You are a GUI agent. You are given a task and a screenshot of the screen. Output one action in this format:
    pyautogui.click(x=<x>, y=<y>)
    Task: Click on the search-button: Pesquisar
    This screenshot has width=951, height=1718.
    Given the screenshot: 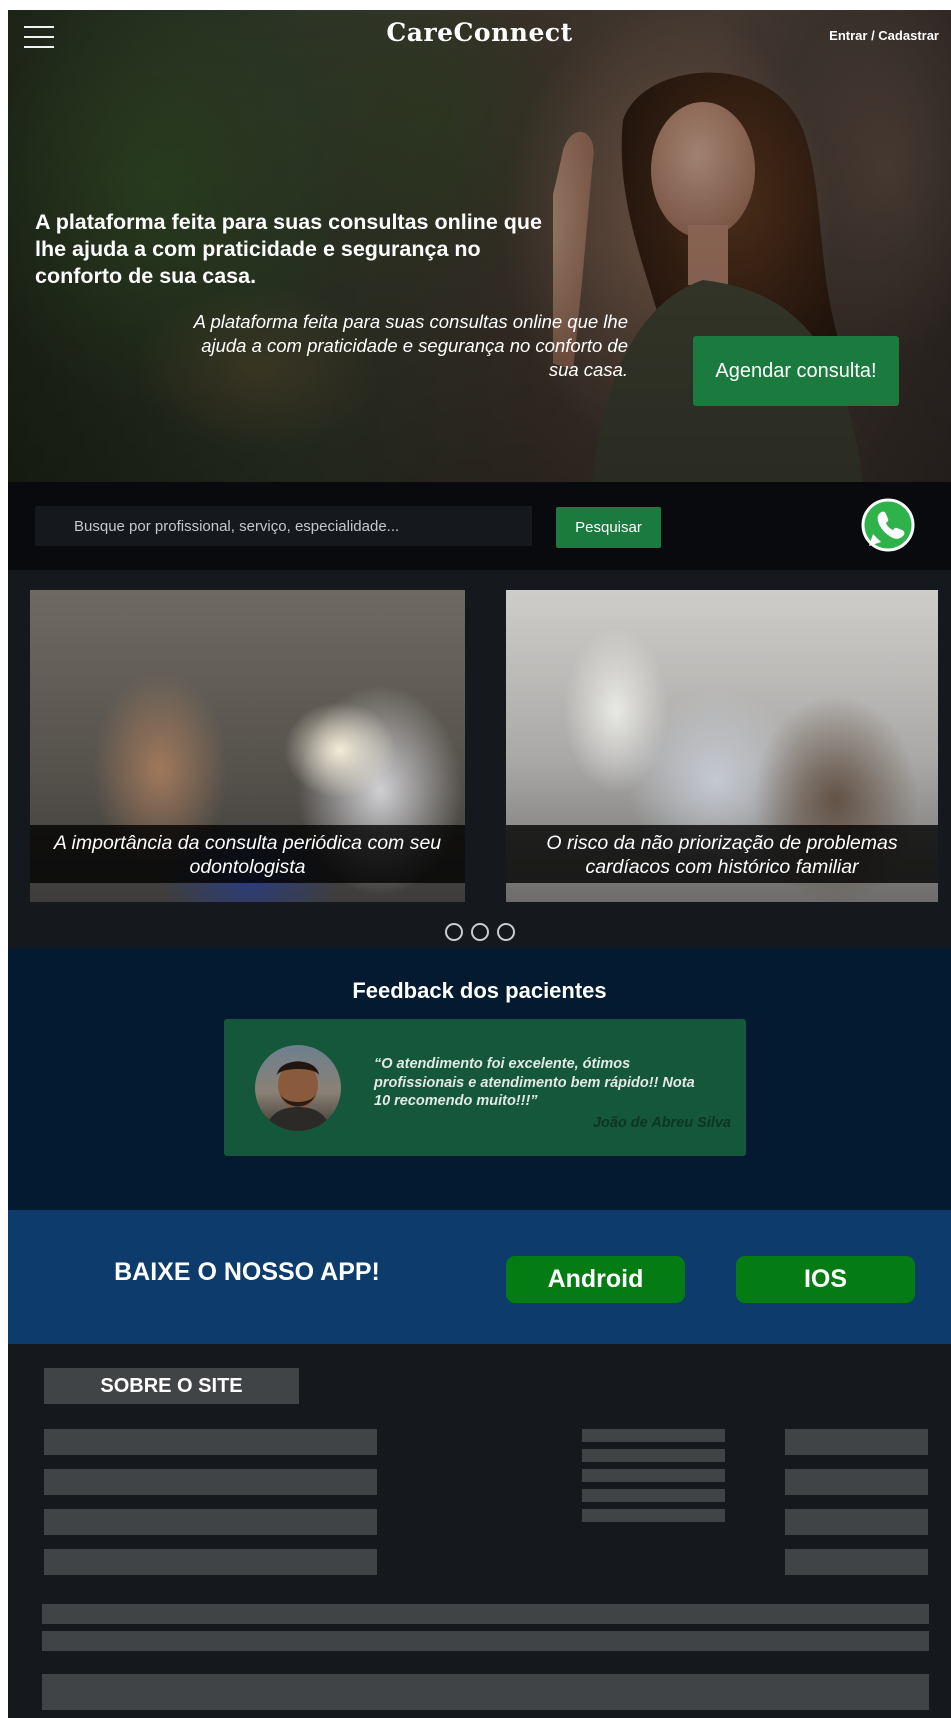 What is the action you would take?
    pyautogui.click(x=608, y=527)
    